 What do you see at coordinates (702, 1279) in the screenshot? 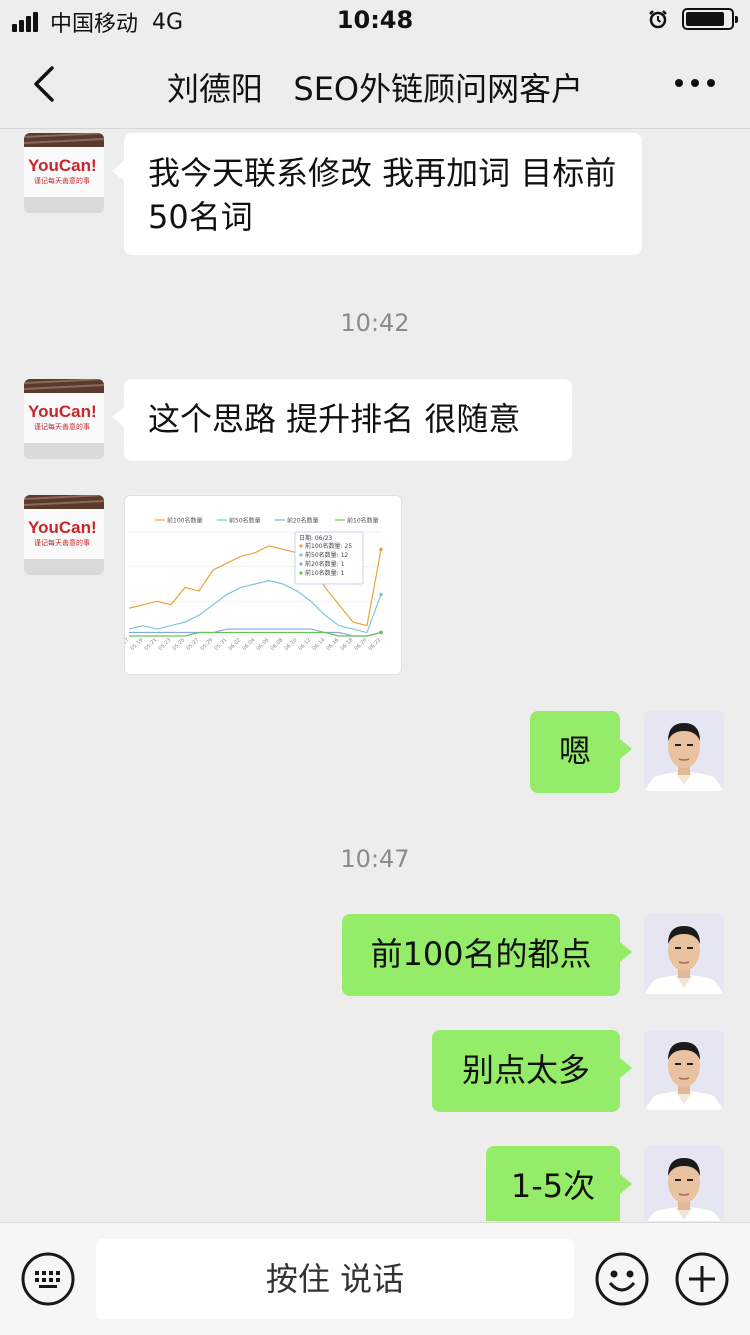
I see `add-plus-icon` at bounding box center [702, 1279].